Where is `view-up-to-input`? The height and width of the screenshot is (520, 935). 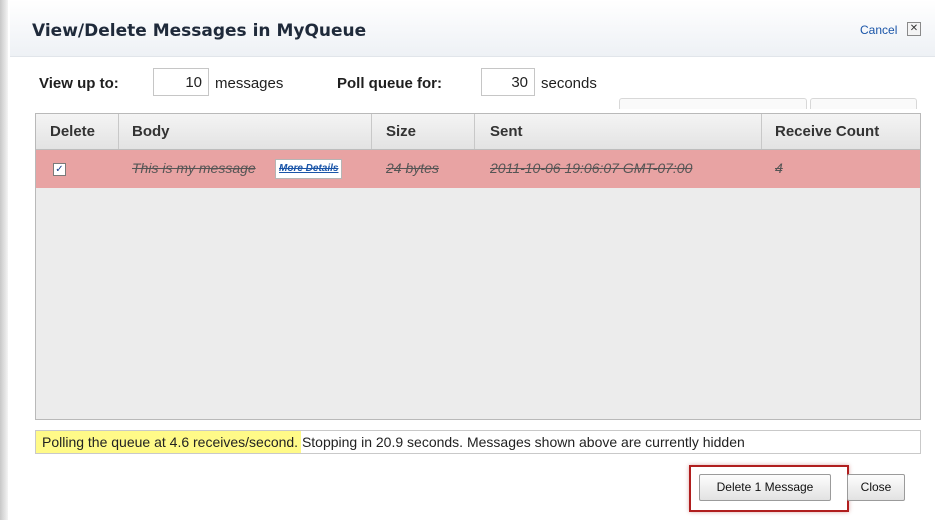 view-up-to-input is located at coordinates (181, 82).